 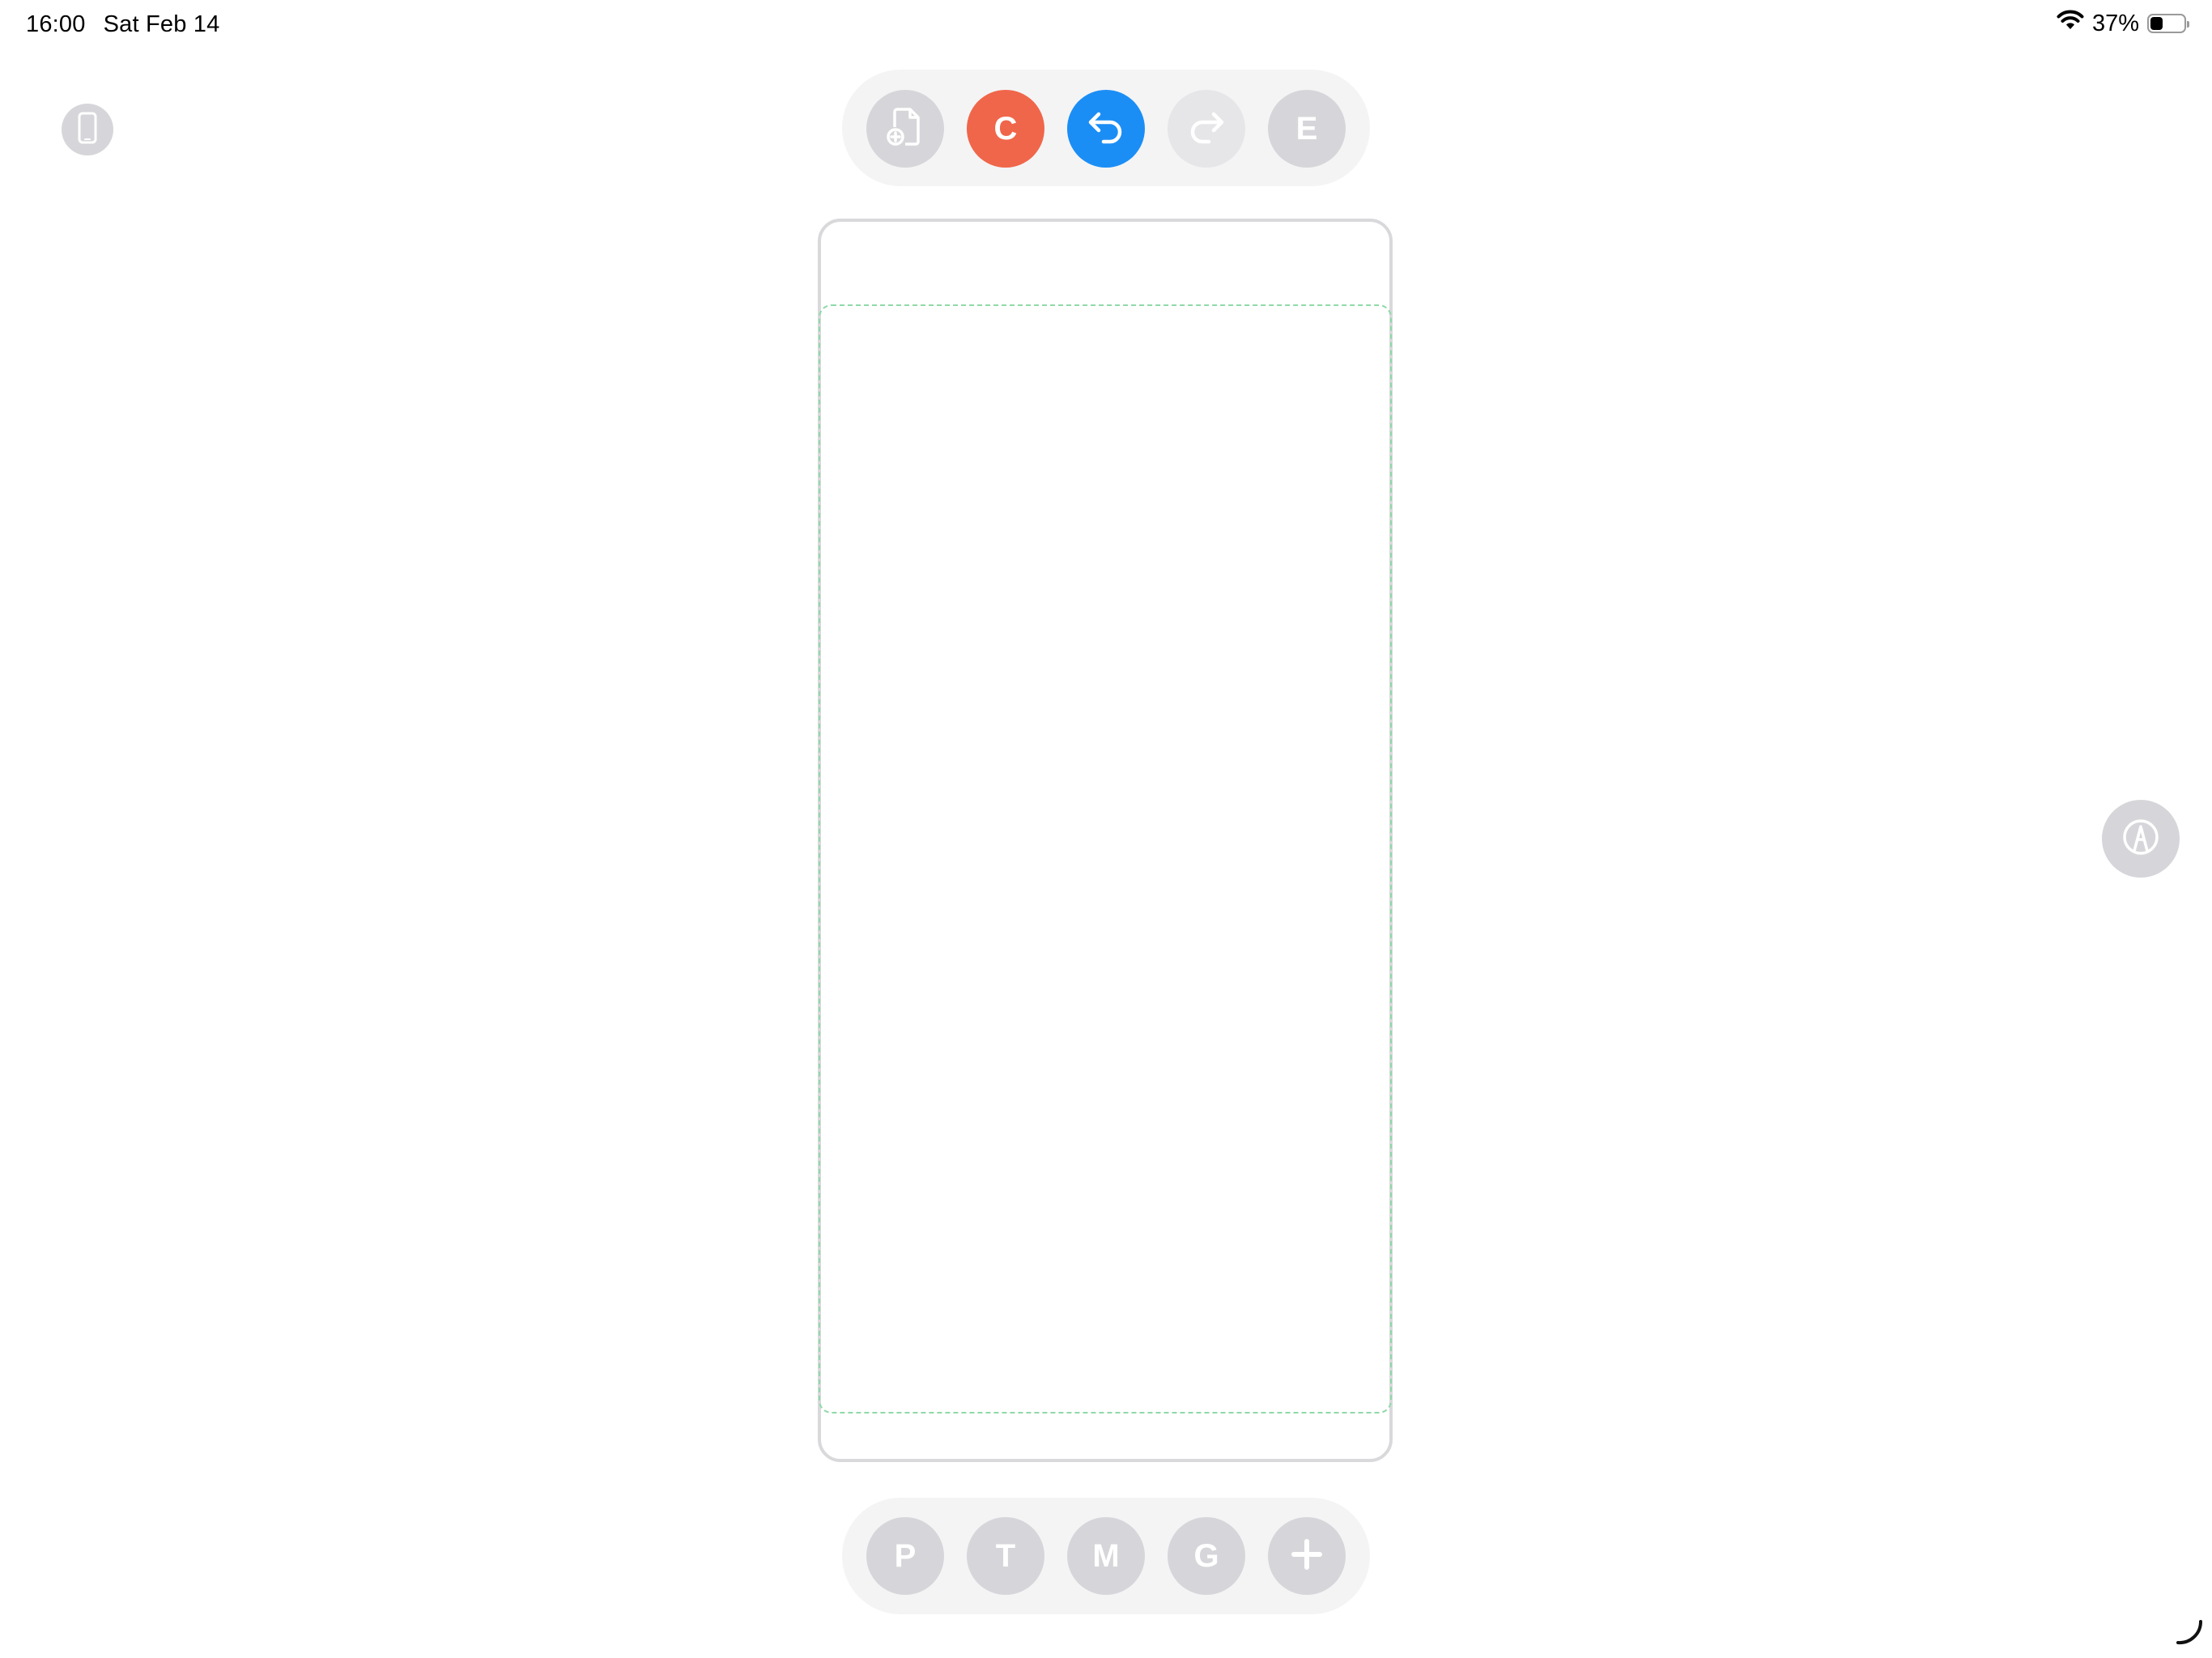 I want to click on new-document-button, so click(x=905, y=129).